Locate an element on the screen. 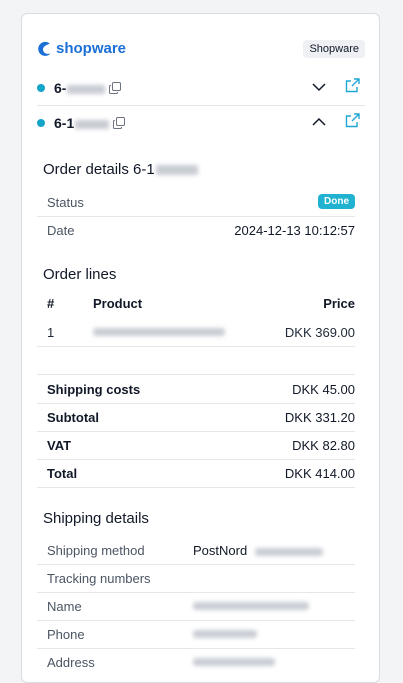 The width and height of the screenshot is (403, 683). name-label: Name is located at coordinates (64, 606).